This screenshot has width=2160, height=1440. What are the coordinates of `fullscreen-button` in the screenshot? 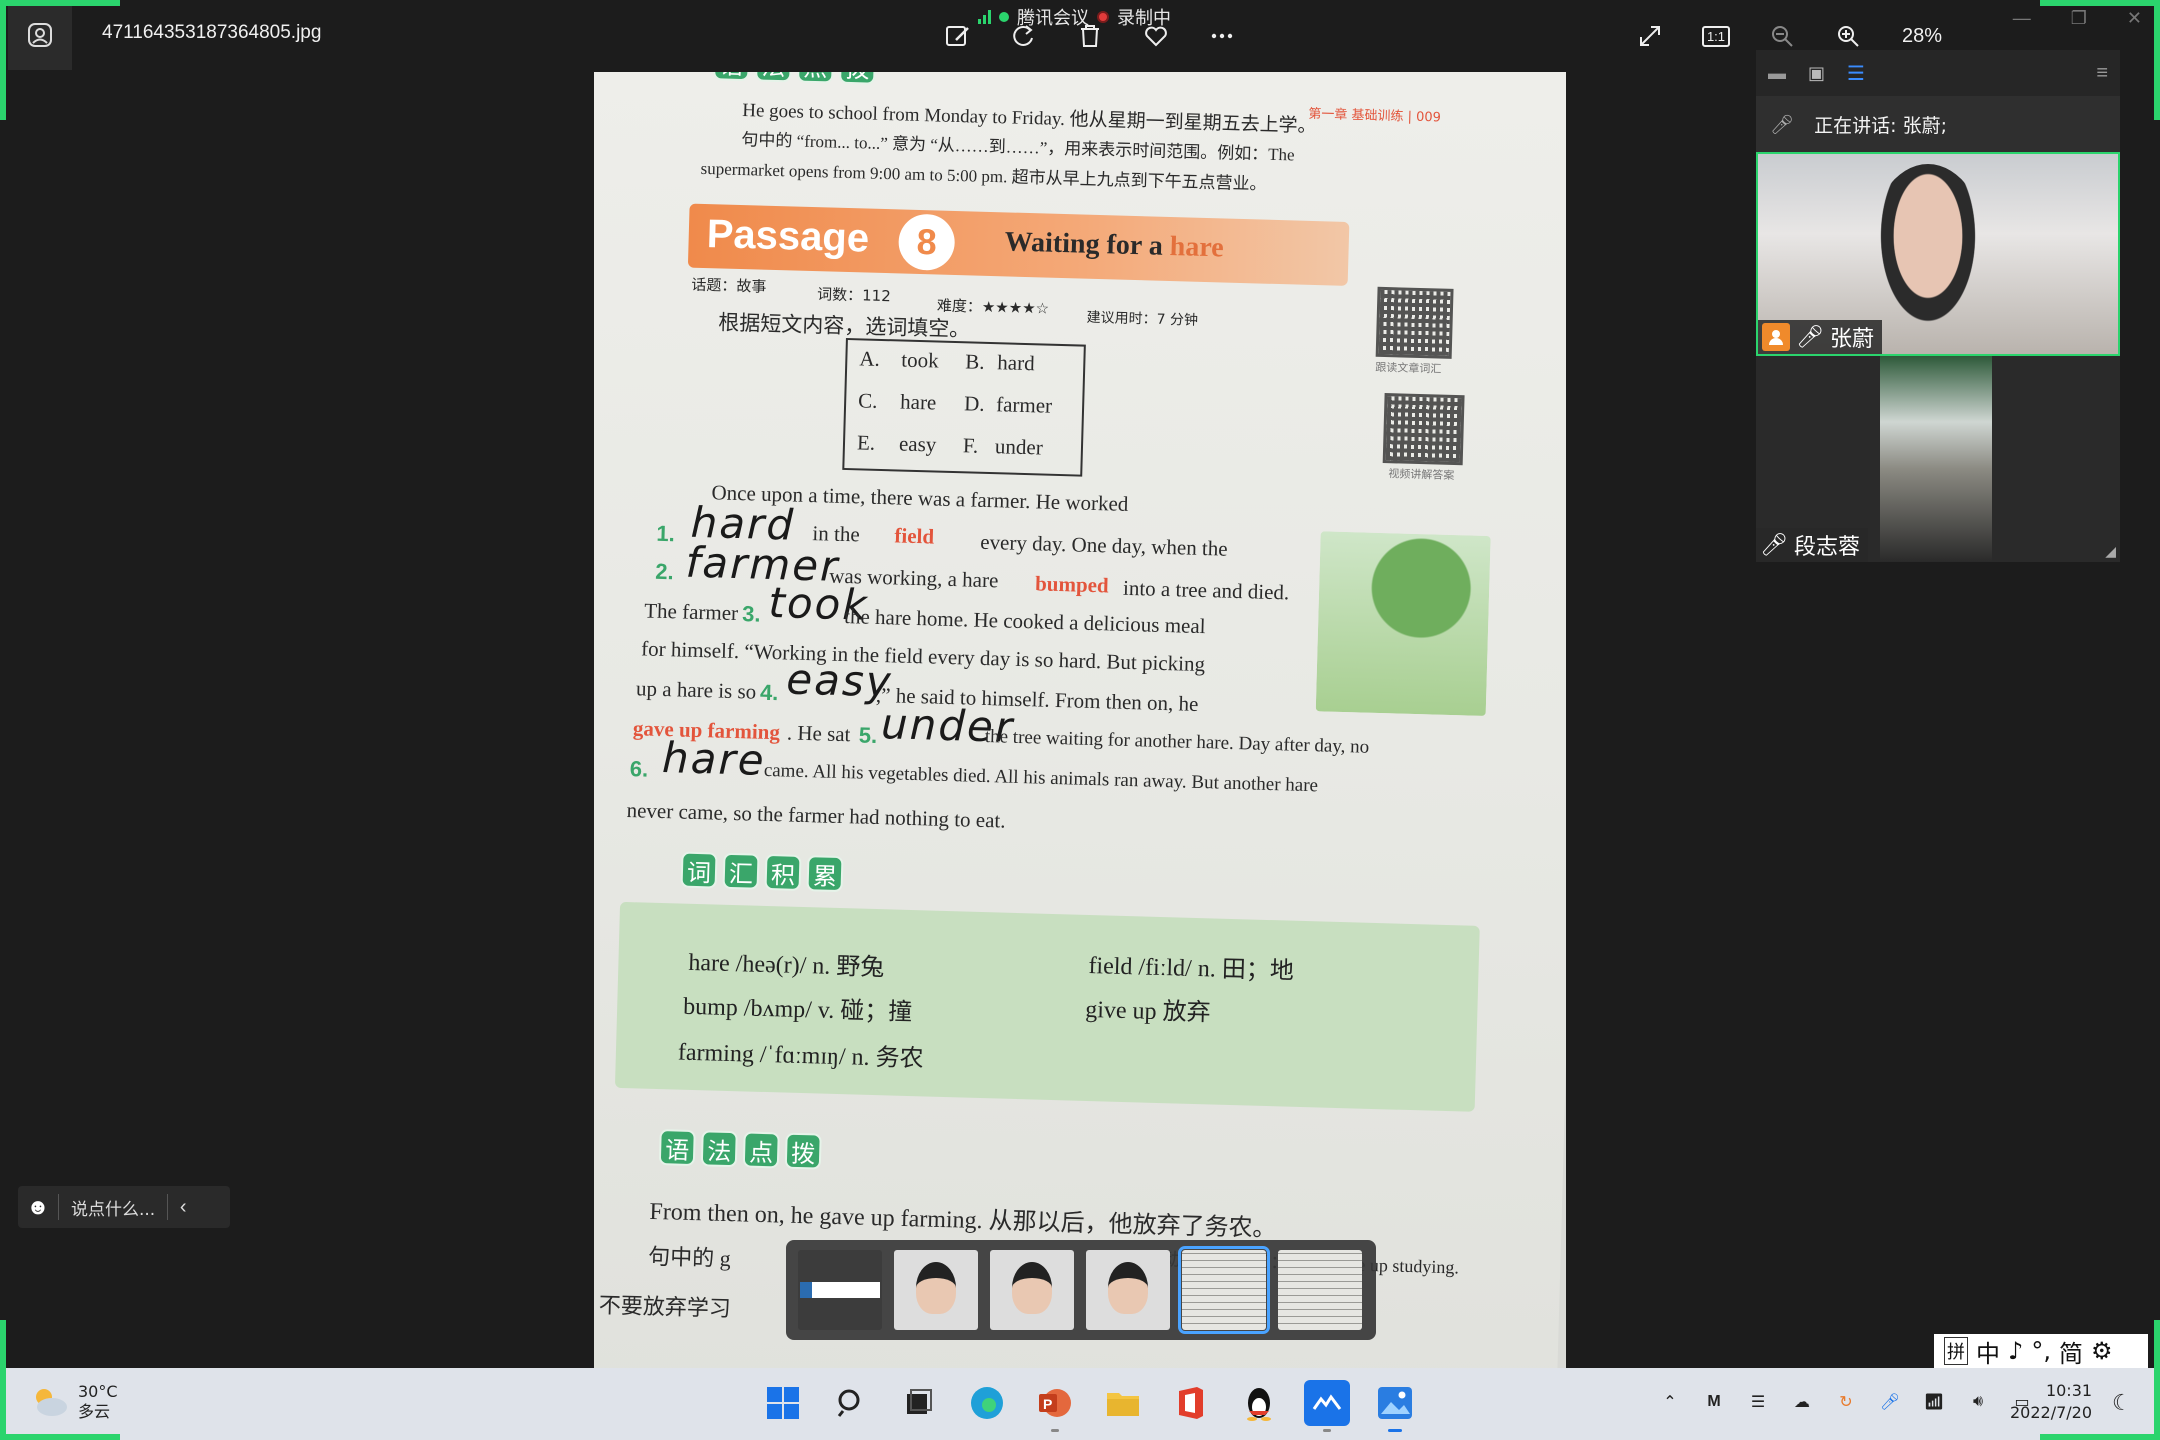 It's located at (1650, 36).